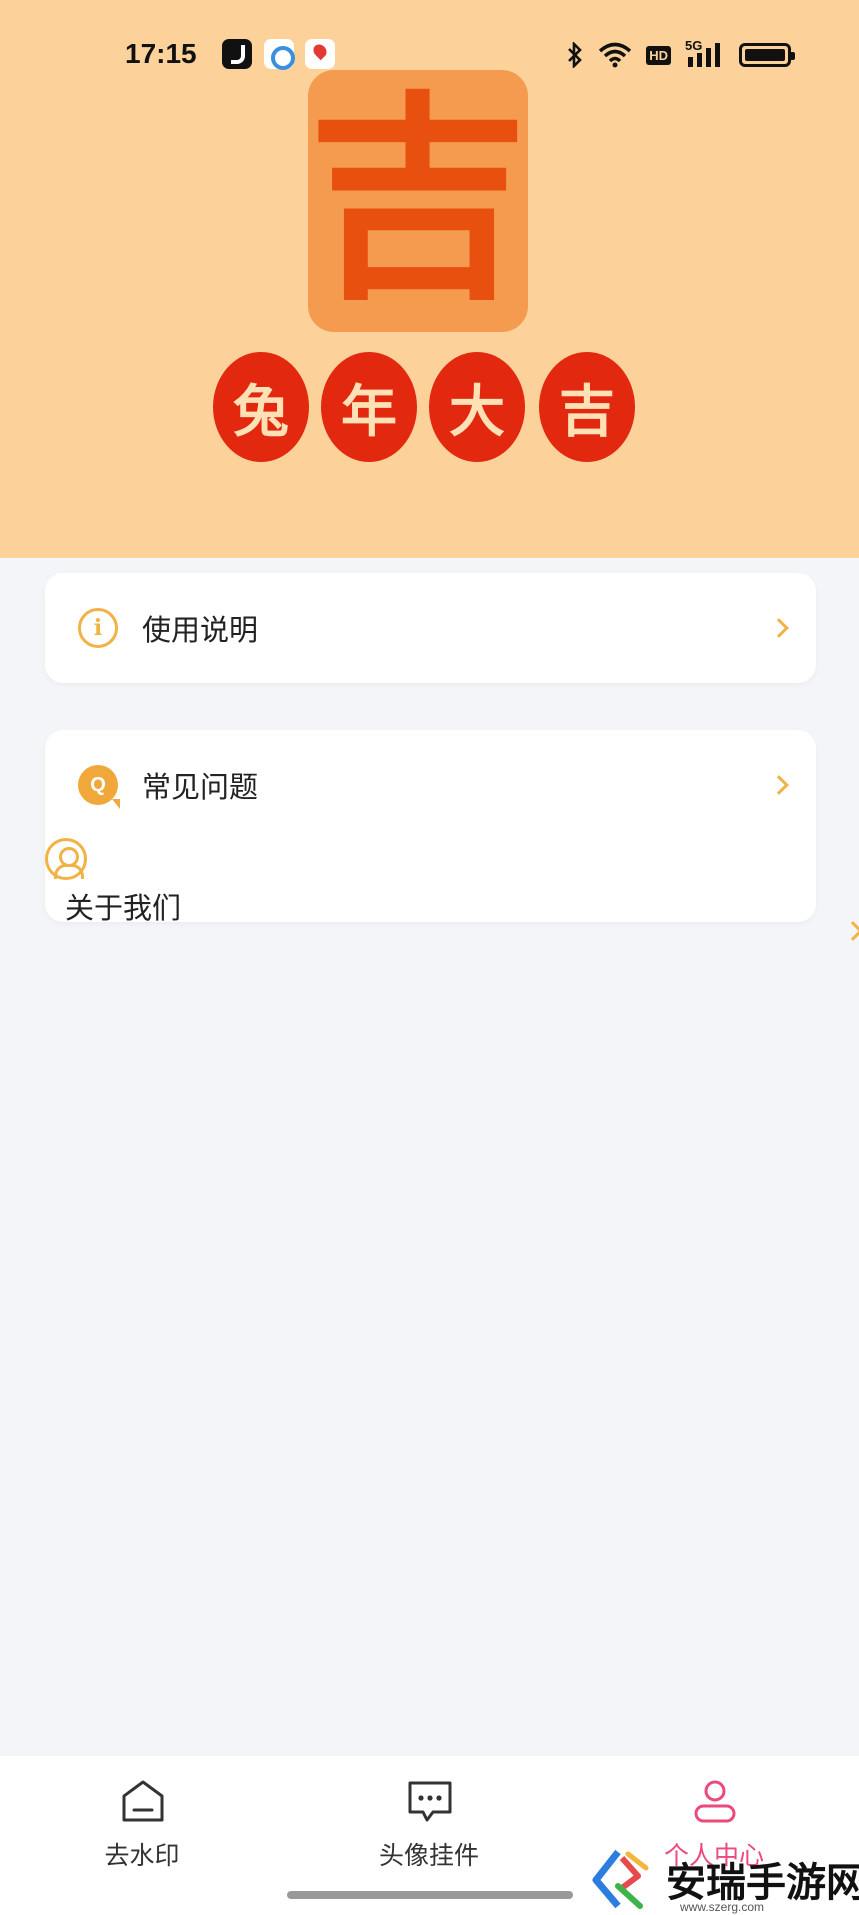 This screenshot has height=1915, width=859. What do you see at coordinates (143, 1801) in the screenshot?
I see `home-icon` at bounding box center [143, 1801].